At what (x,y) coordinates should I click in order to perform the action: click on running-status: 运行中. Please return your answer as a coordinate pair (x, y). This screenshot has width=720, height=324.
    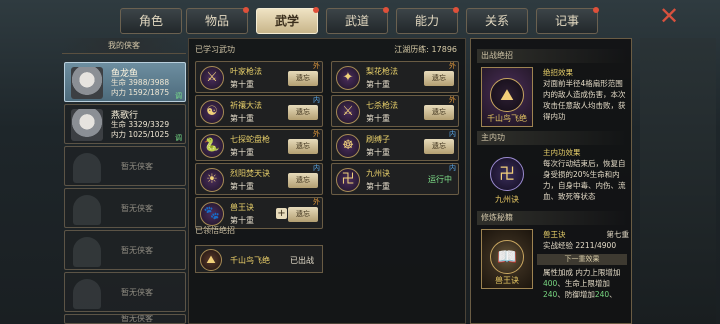
    Looking at the image, I should click on (440, 179).